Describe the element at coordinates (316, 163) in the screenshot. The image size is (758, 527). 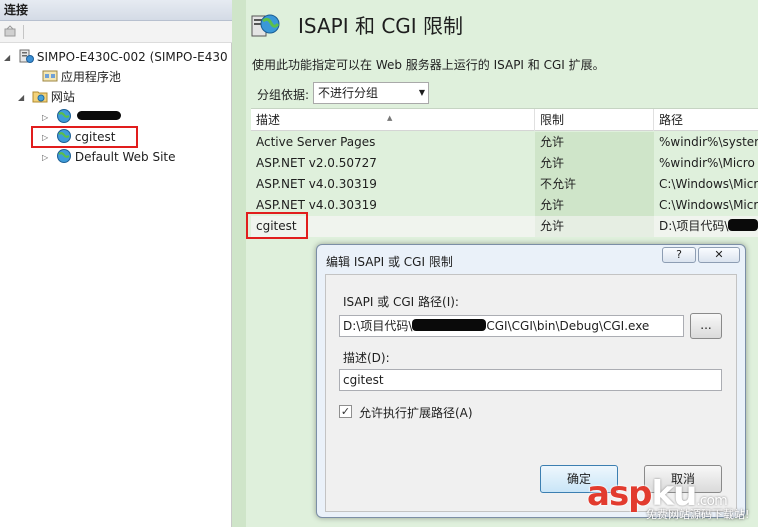
I see `cell-description: ASP.NET v2.0.50727` at that location.